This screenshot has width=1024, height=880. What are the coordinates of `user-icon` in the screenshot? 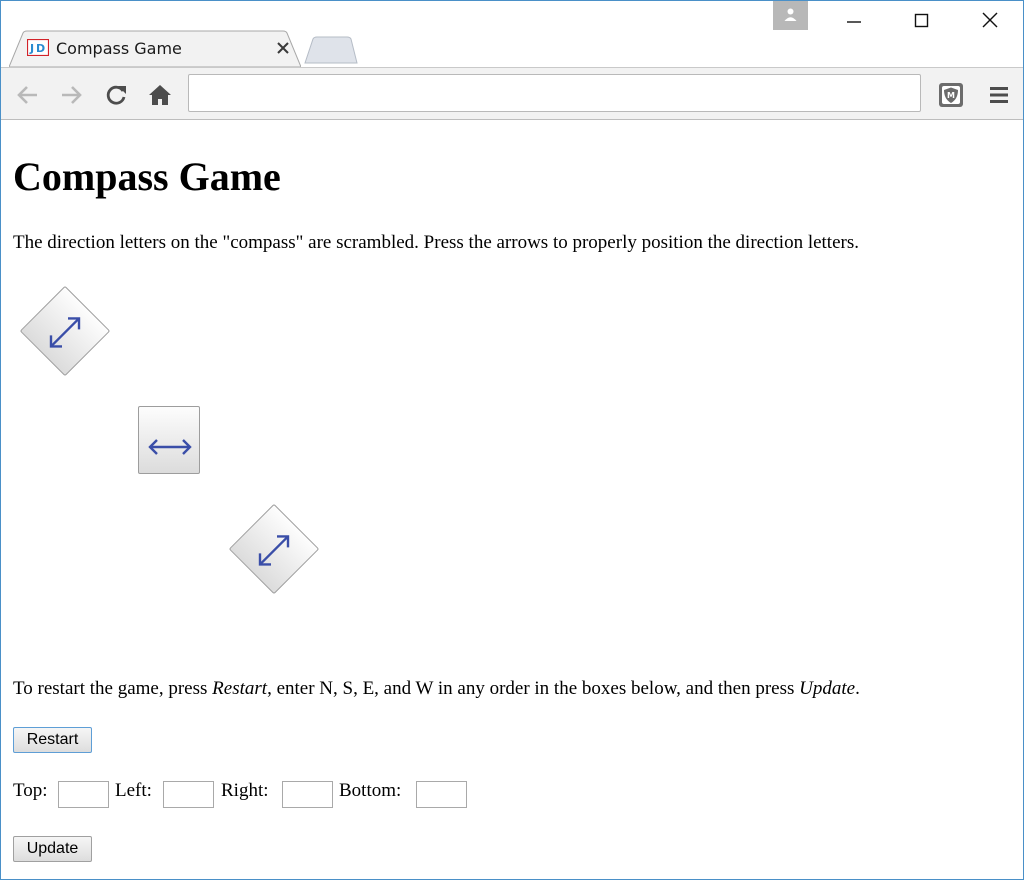 It's located at (790, 14).